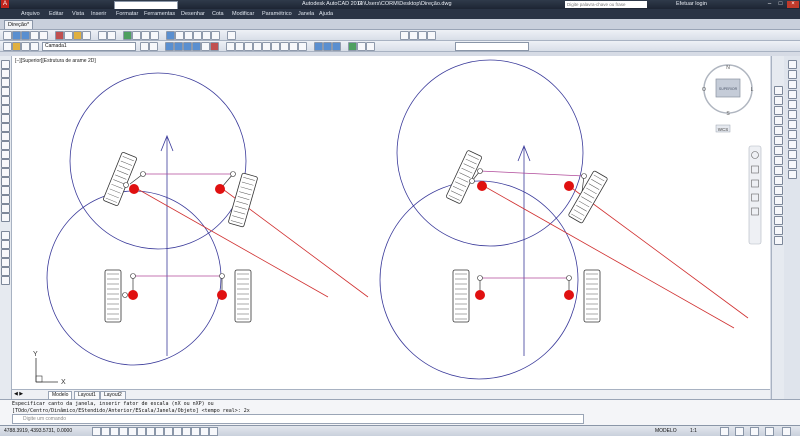 The height and width of the screenshot is (436, 800). I want to click on save-icon, so click(25, 35).